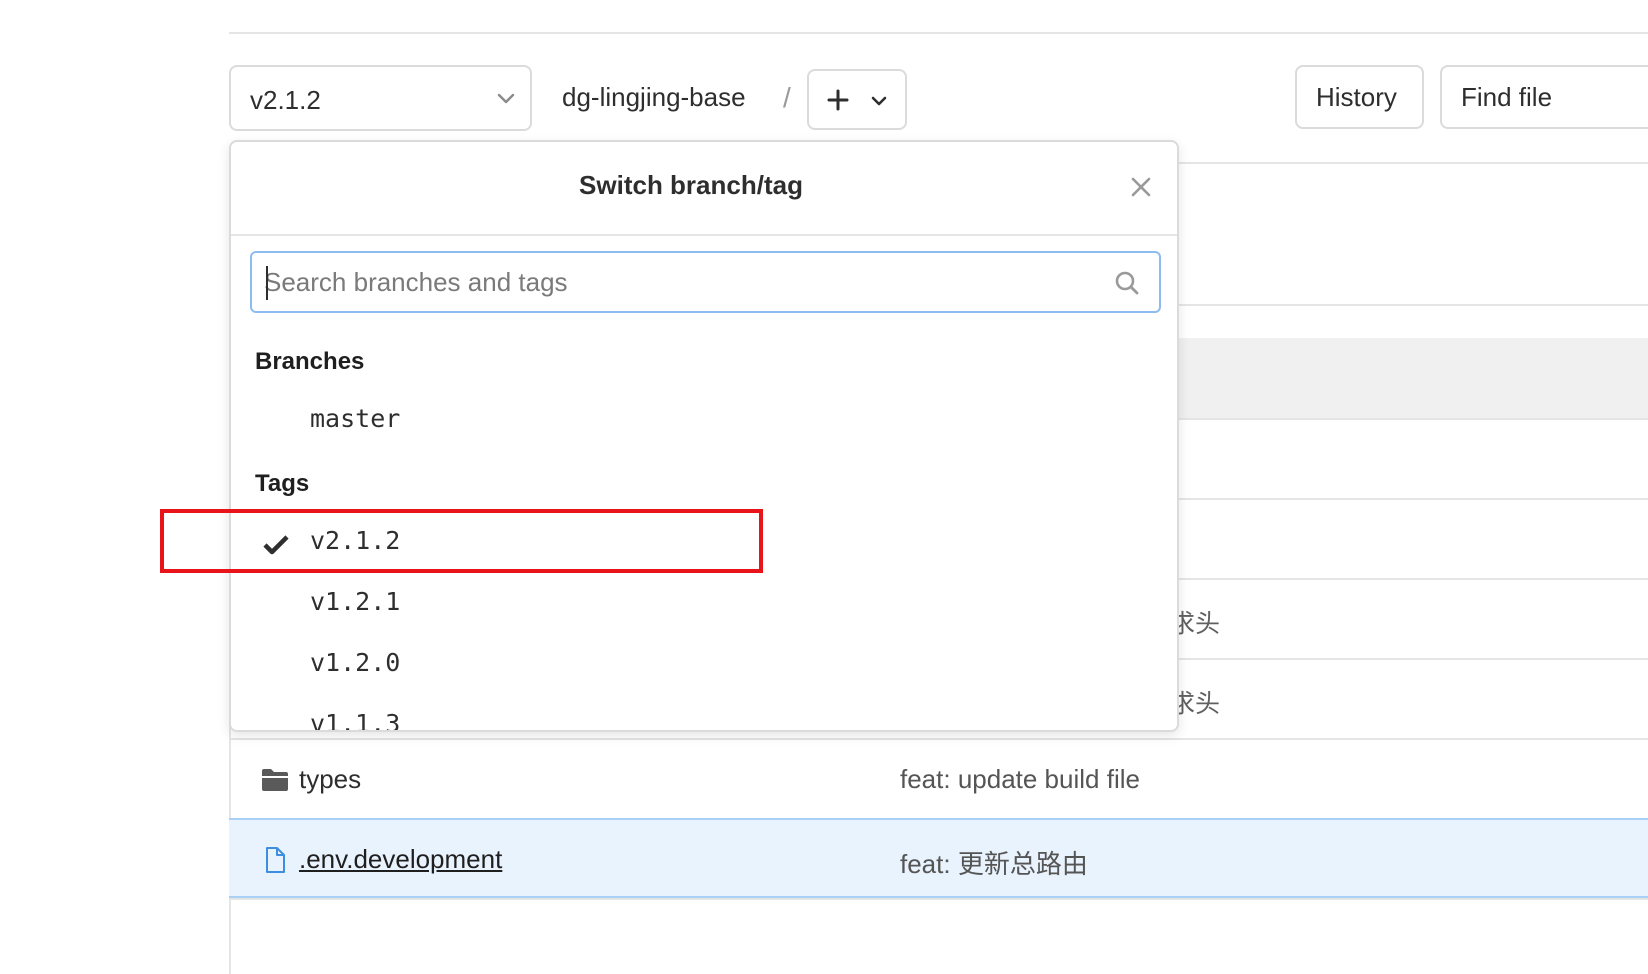  What do you see at coordinates (938, 33) in the screenshot?
I see `top-divider` at bounding box center [938, 33].